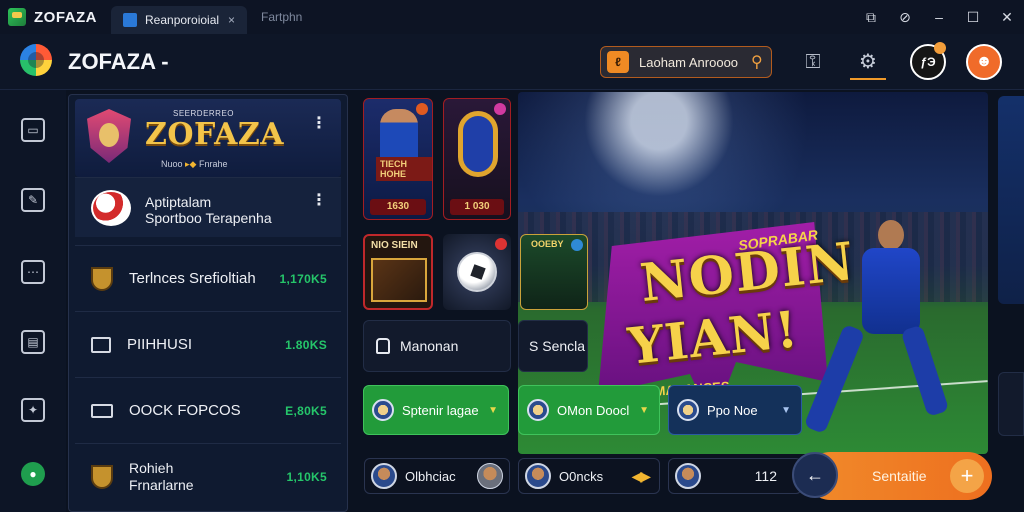 This screenshot has width=1024, height=512. Describe the element at coordinates (33, 130) in the screenshot. I see `bag-icon: ▭` at that location.